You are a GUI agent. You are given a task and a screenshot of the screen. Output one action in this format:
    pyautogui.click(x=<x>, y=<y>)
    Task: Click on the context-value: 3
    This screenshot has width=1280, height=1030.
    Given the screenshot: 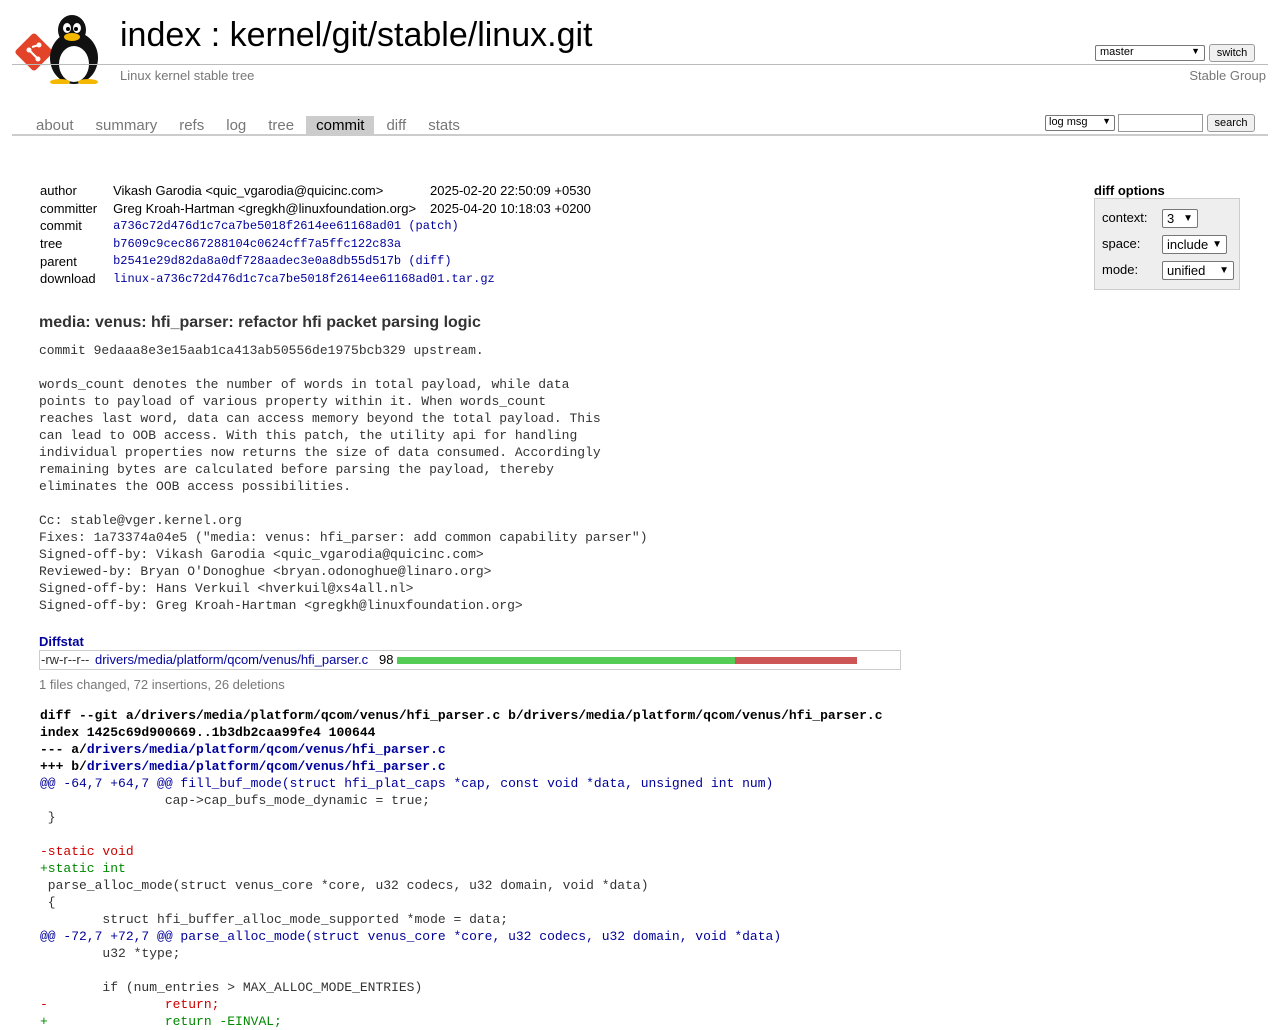 What is the action you would take?
    pyautogui.click(x=1171, y=218)
    